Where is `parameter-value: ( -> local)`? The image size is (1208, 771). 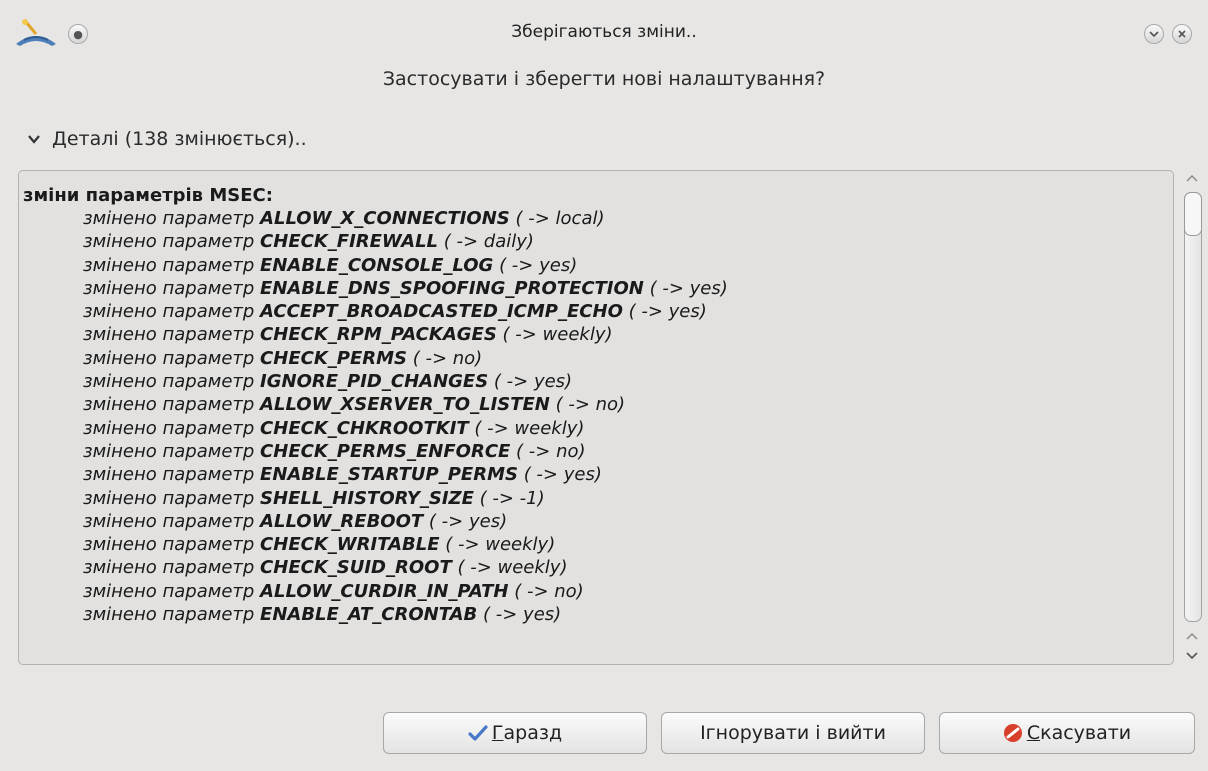 parameter-value: ( -> local) is located at coordinates (557, 218).